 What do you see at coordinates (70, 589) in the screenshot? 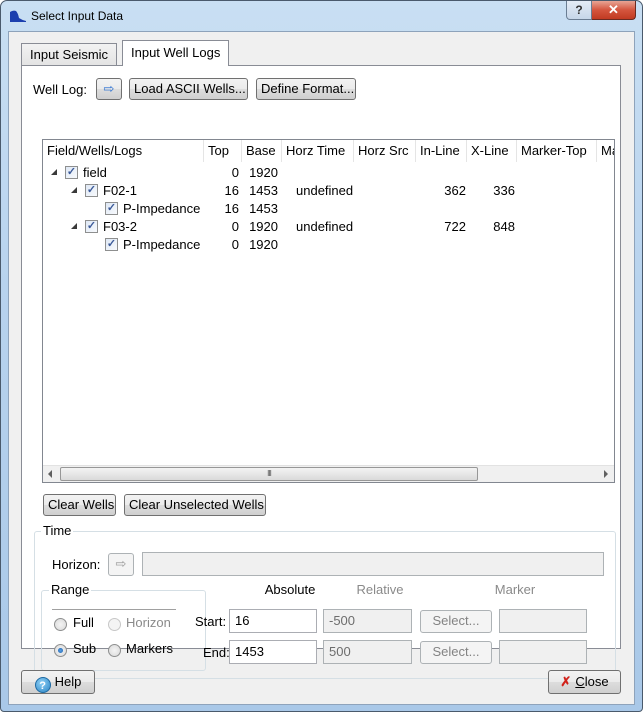
I see `range-group-title: Range` at bounding box center [70, 589].